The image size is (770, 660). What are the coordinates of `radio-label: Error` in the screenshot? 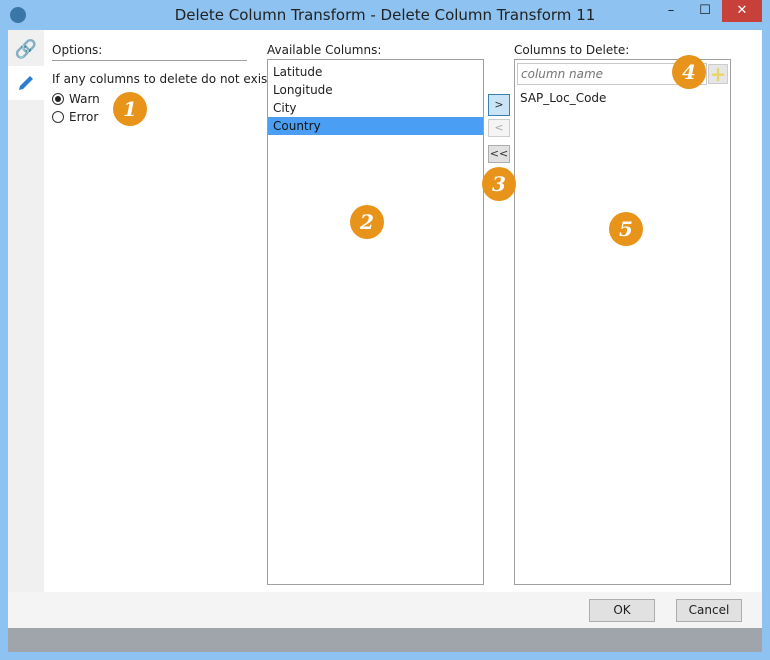 It's located at (84, 117).